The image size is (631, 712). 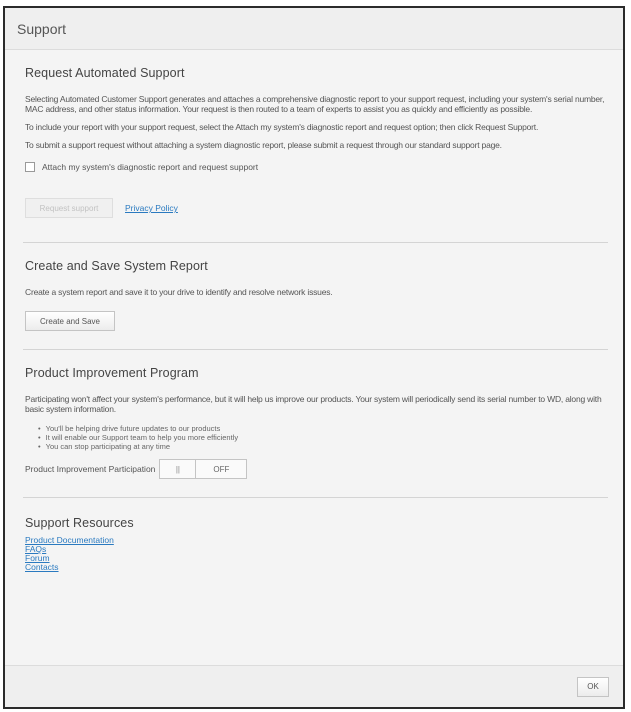 I want to click on participation-toggle: || OFF, so click(x=203, y=469).